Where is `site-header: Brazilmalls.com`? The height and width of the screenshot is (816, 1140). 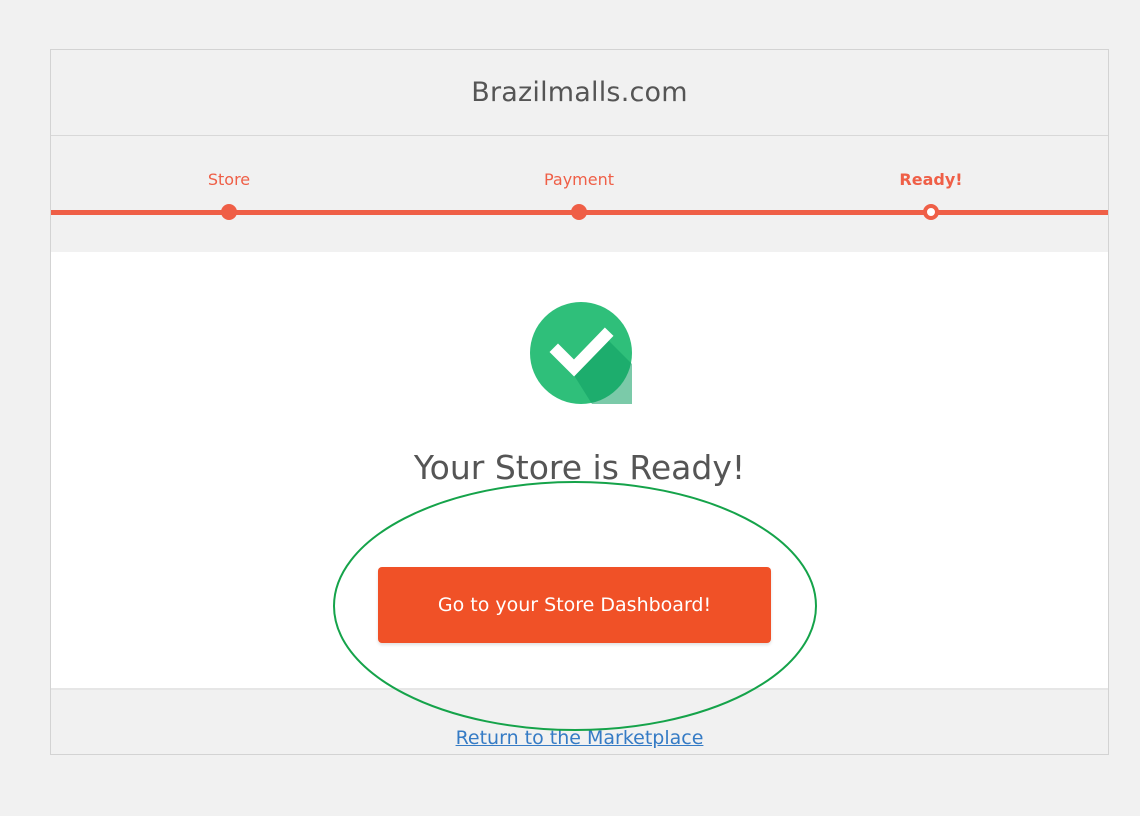
site-header: Brazilmalls.com is located at coordinates (579, 93).